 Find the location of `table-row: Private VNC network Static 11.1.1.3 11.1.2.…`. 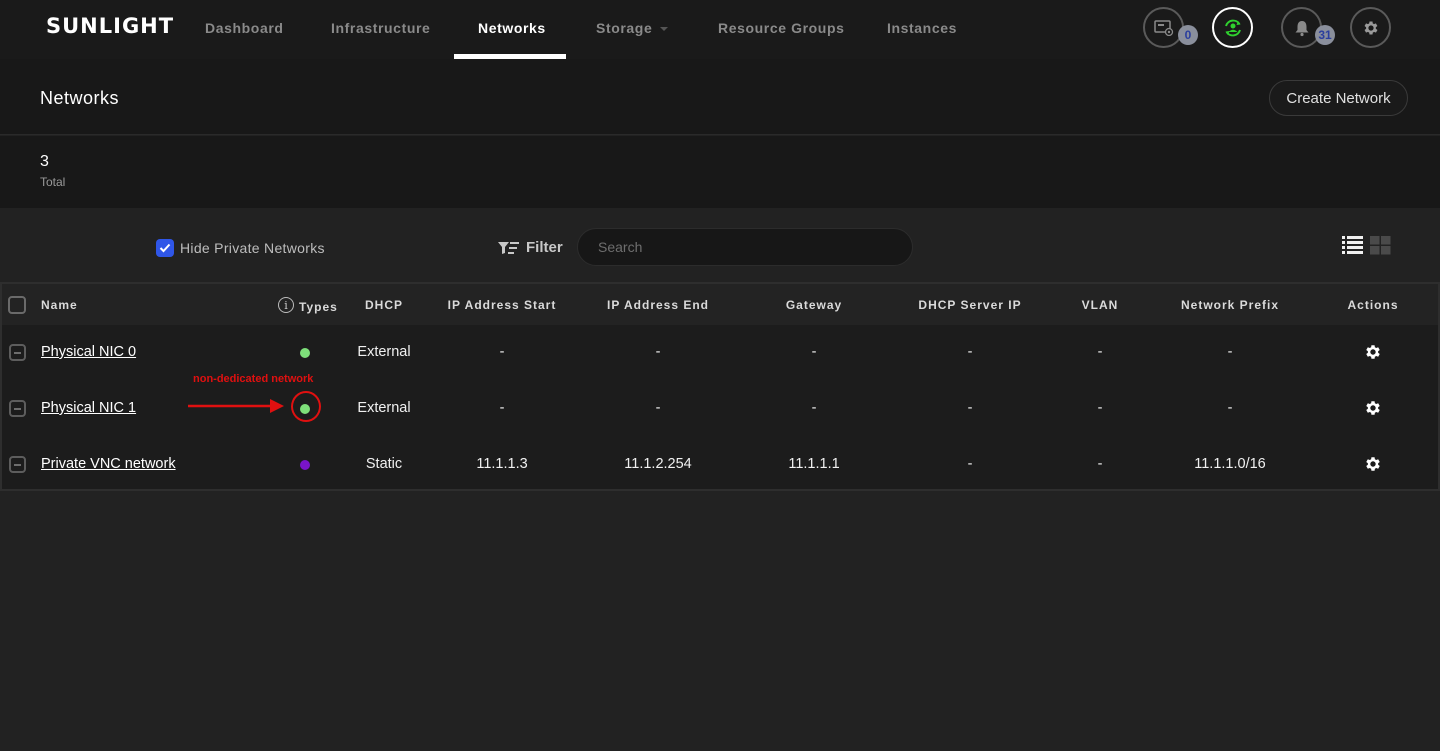

table-row: Private VNC network Static 11.1.1.3 11.1.2.… is located at coordinates (720, 465).